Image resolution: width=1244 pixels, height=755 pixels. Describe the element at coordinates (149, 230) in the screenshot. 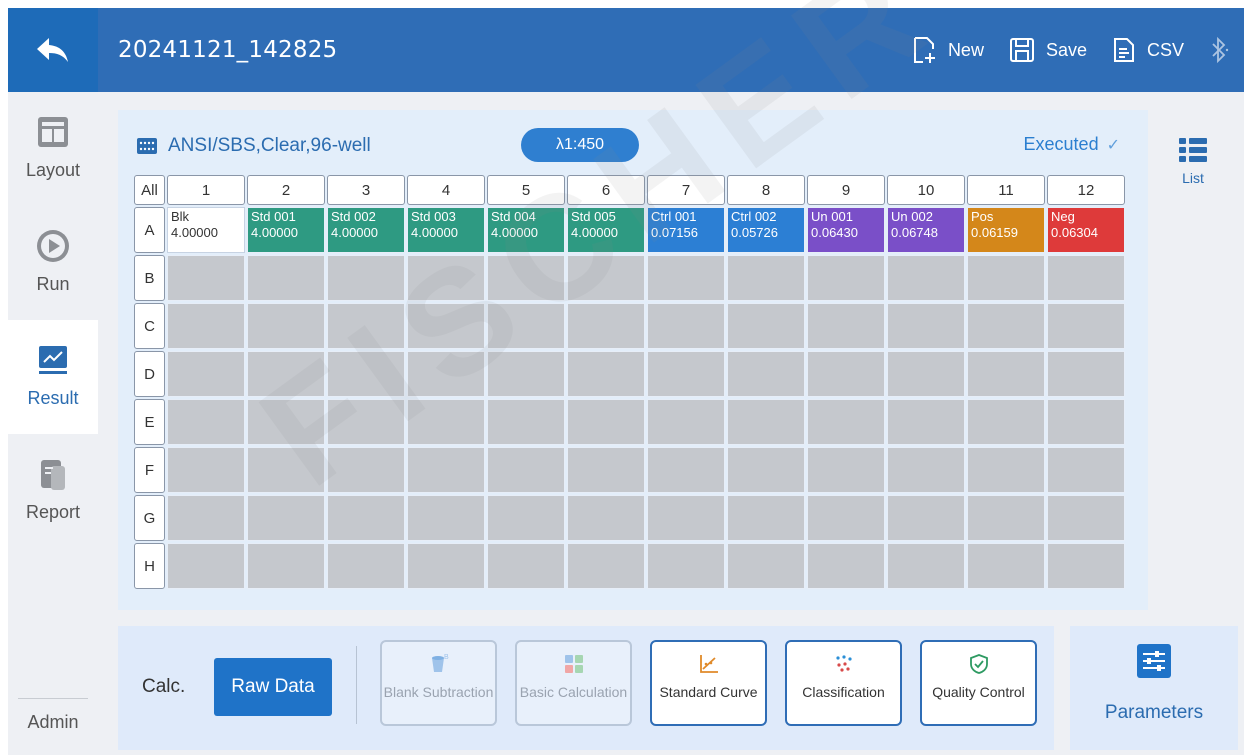

I see `row-header: A` at that location.